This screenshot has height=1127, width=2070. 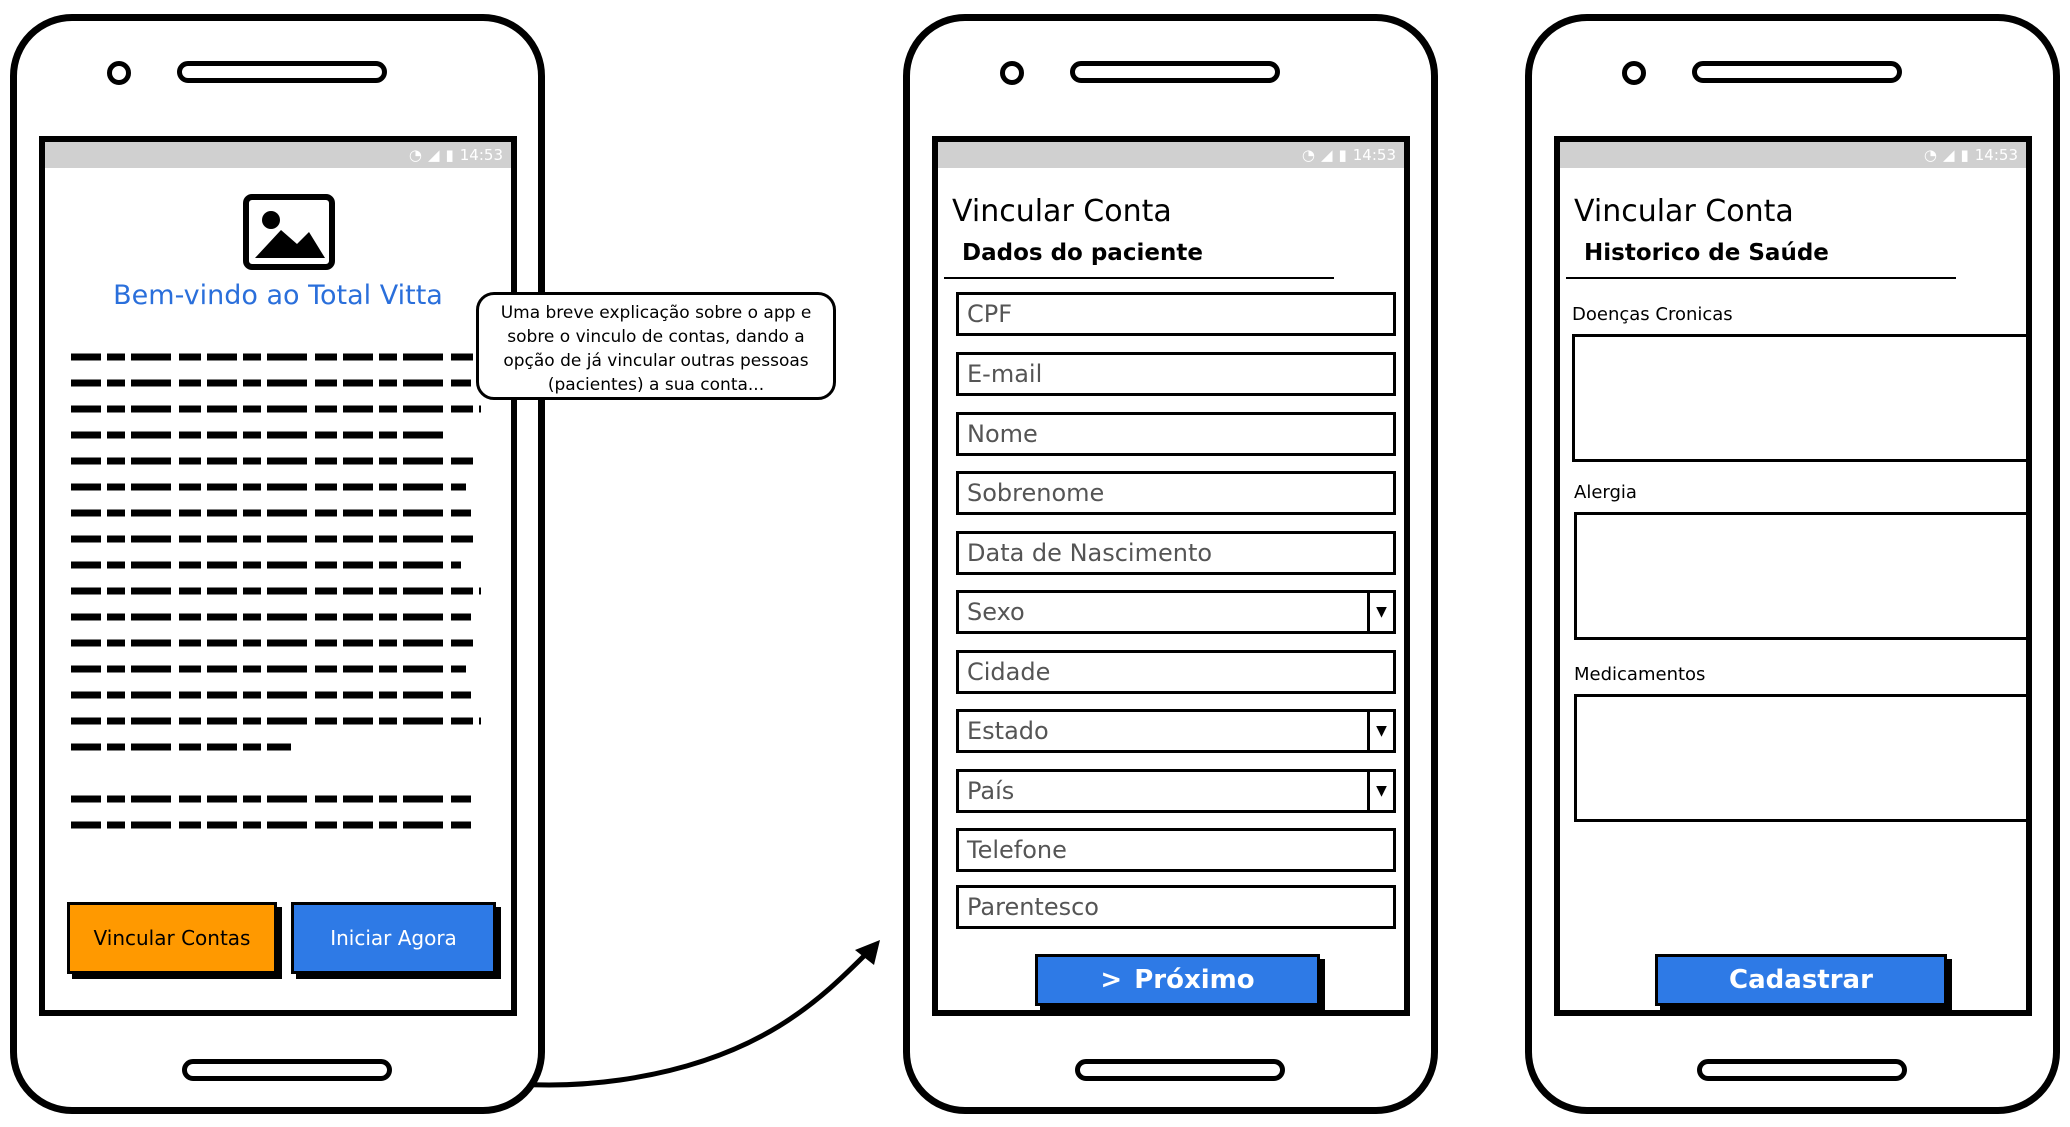 I want to click on welcome-heading: Bem-vindo ao Total Vitta, so click(x=278, y=295).